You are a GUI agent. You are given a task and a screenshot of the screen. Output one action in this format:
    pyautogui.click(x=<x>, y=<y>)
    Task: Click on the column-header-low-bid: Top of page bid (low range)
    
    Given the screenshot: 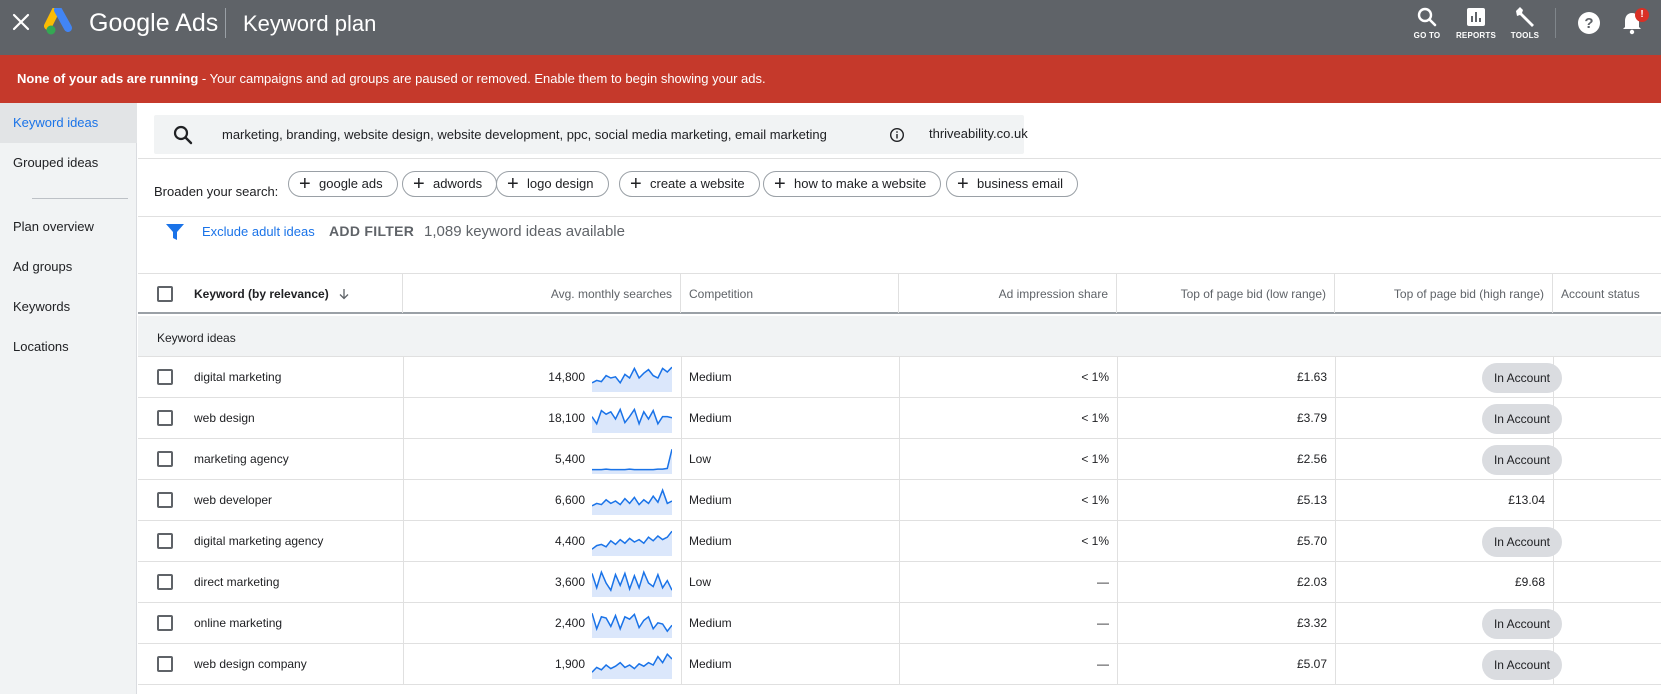 What is the action you would take?
    pyautogui.click(x=1226, y=293)
    